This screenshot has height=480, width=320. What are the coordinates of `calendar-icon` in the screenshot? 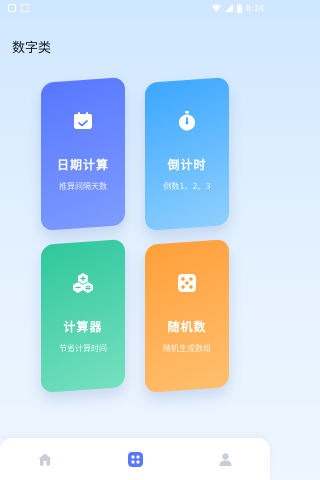 It's located at (83, 121).